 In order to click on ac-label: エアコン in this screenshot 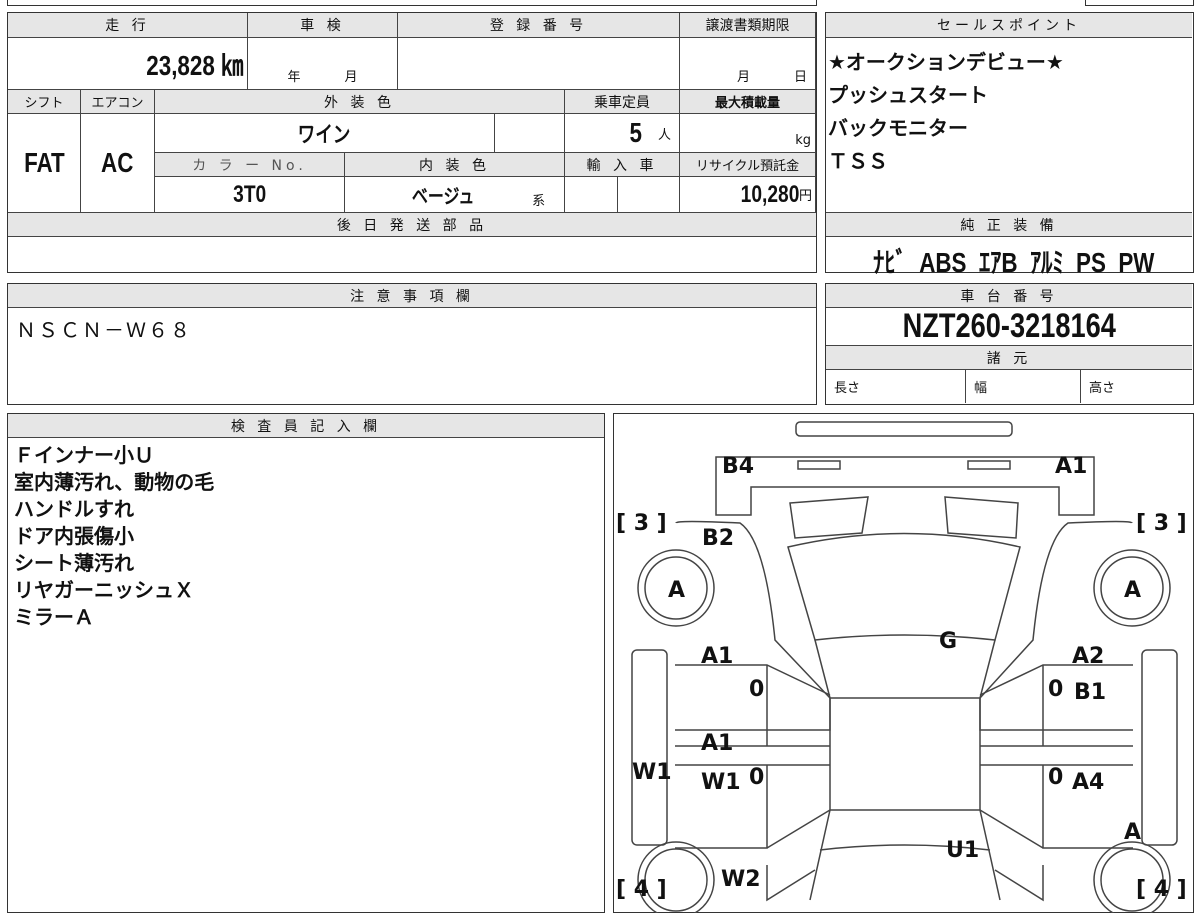, I will do `click(118, 102)`.